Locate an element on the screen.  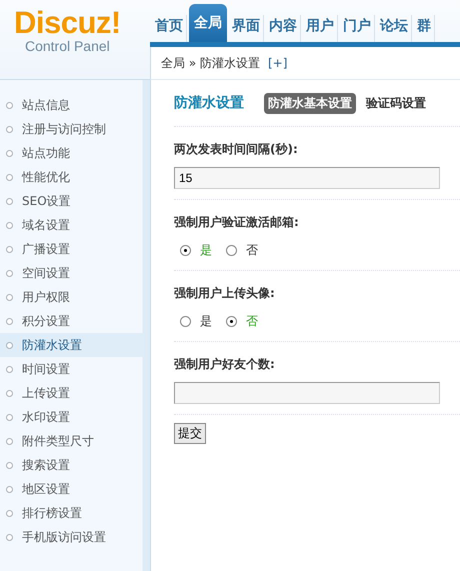
sidebar-item: 站点信息 is located at coordinates (72, 105).